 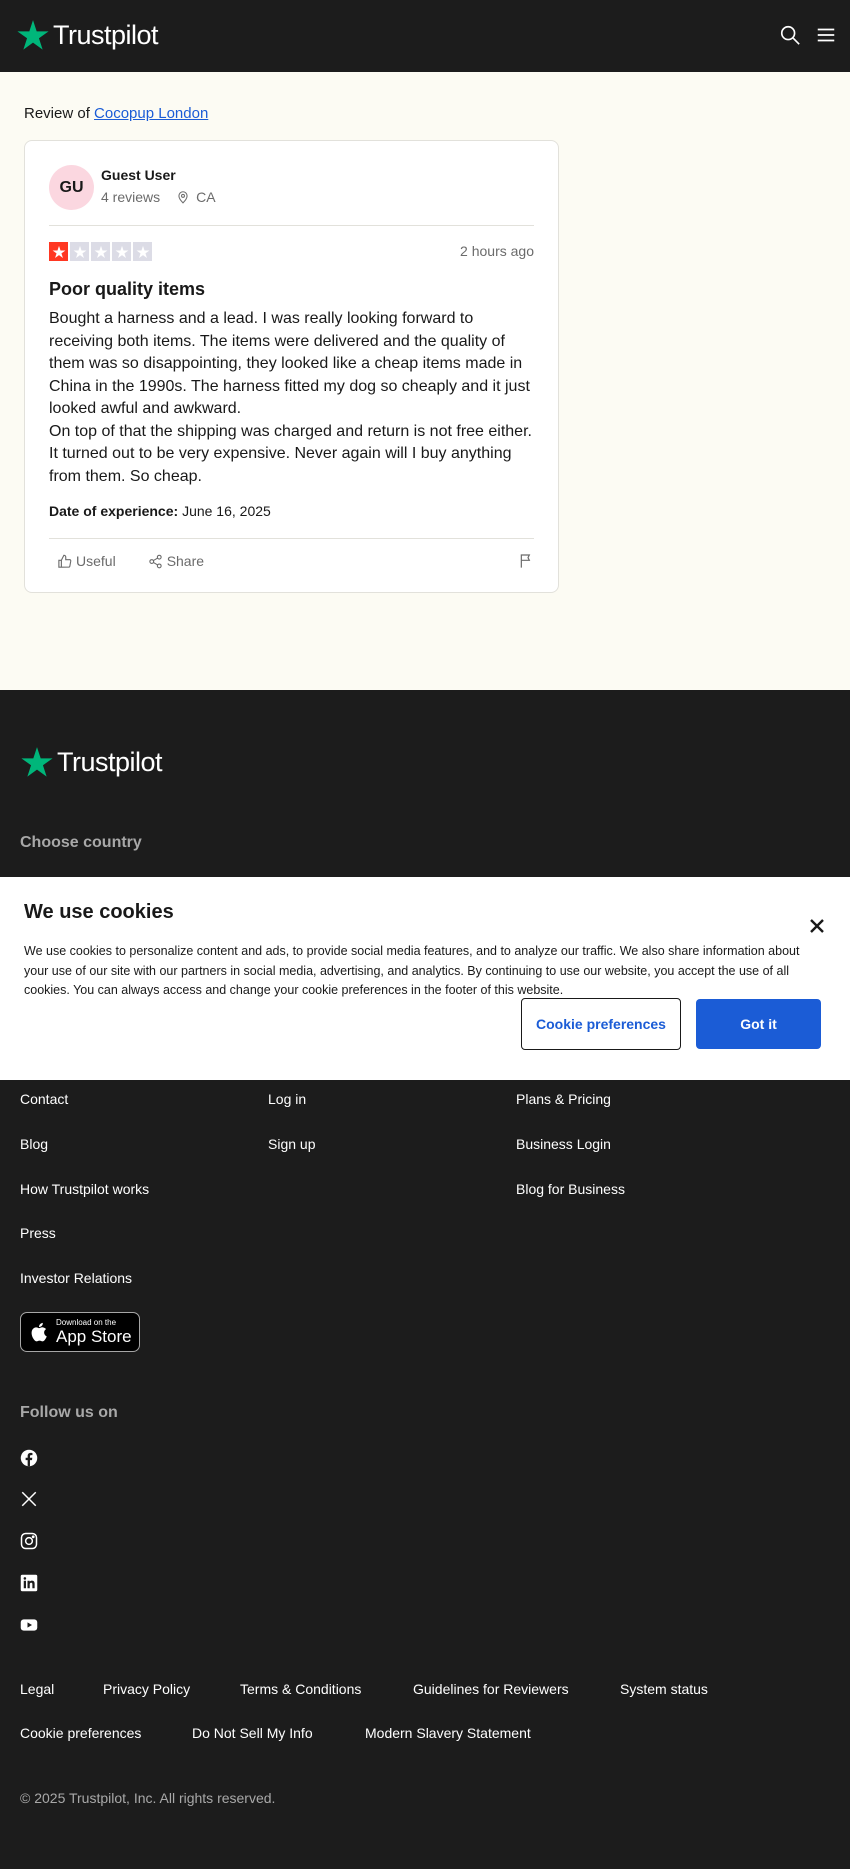 What do you see at coordinates (37, 1689) in the screenshot?
I see `legal-link-legal: Legal` at bounding box center [37, 1689].